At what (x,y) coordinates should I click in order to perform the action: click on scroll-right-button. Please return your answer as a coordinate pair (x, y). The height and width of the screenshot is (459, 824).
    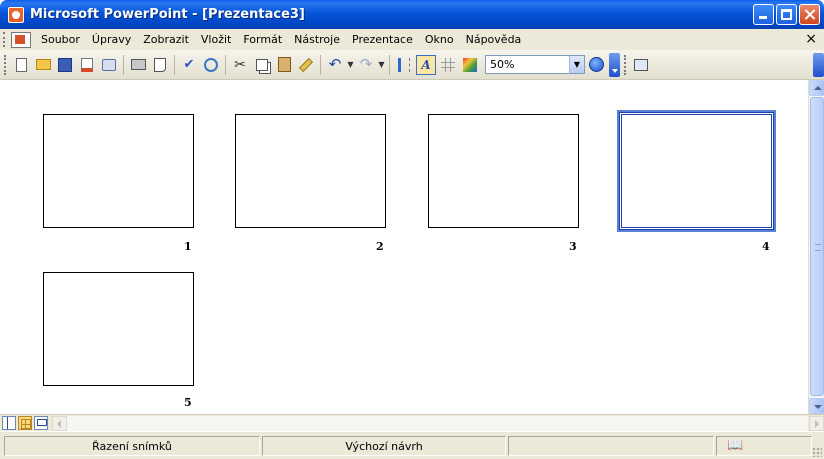
    Looking at the image, I should click on (816, 423).